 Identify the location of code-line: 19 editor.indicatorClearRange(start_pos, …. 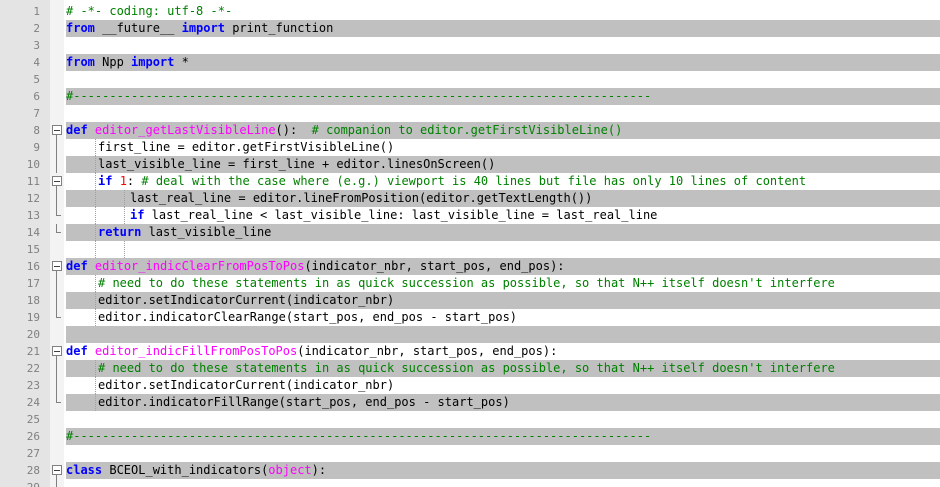
(470, 317).